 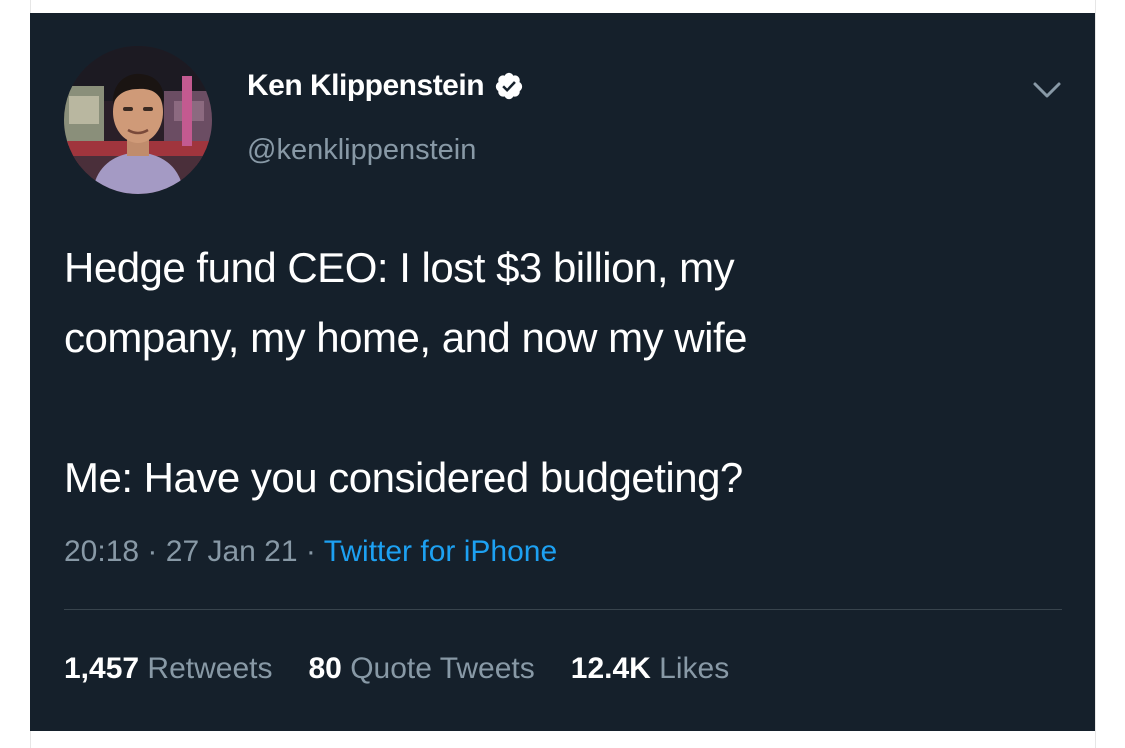 I want to click on author-name-row: Ken Klippenstein, so click(x=385, y=86).